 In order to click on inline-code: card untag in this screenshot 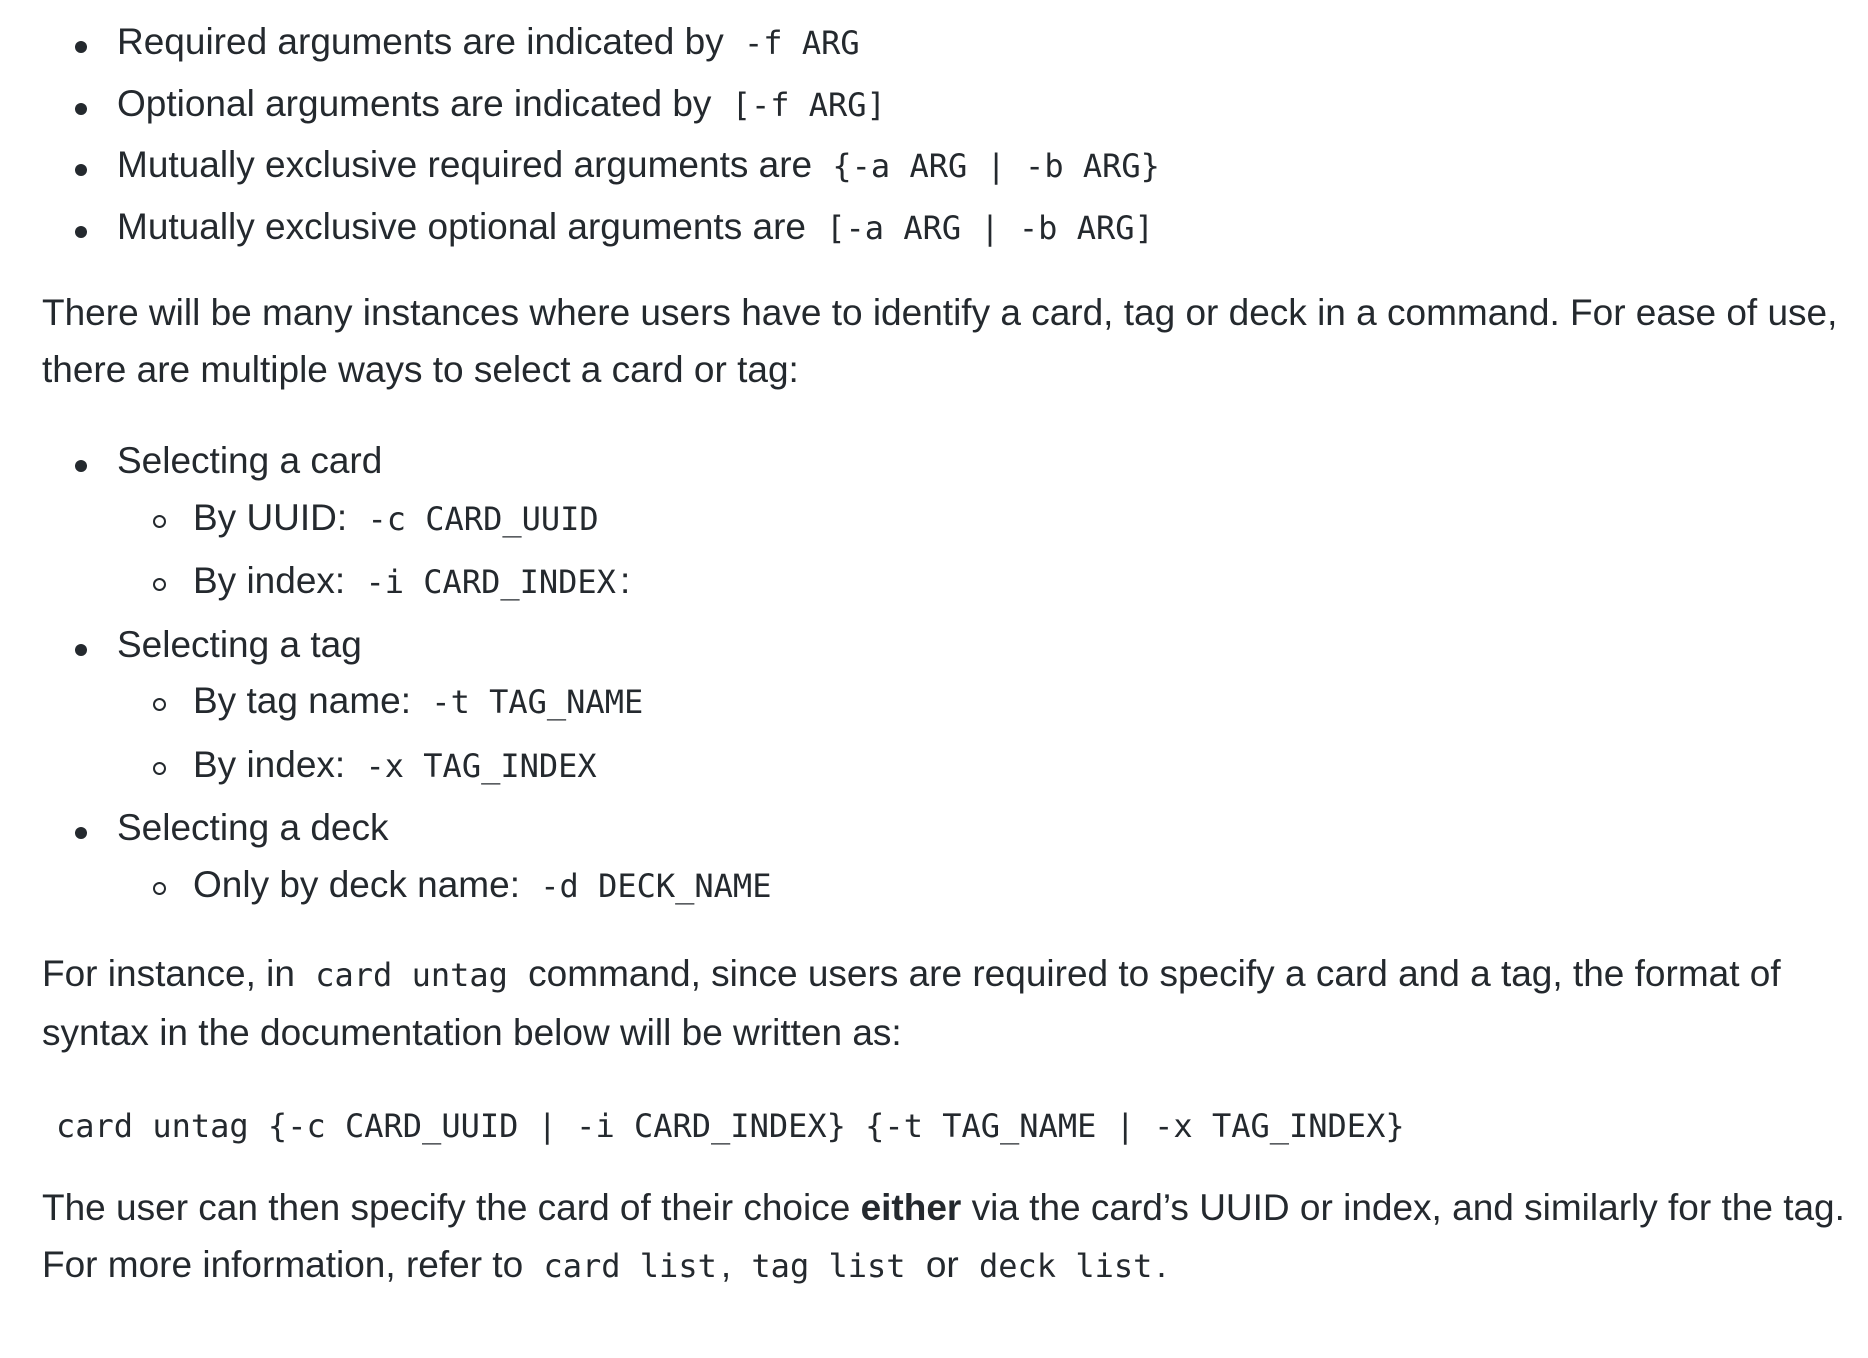, I will do `click(411, 975)`.